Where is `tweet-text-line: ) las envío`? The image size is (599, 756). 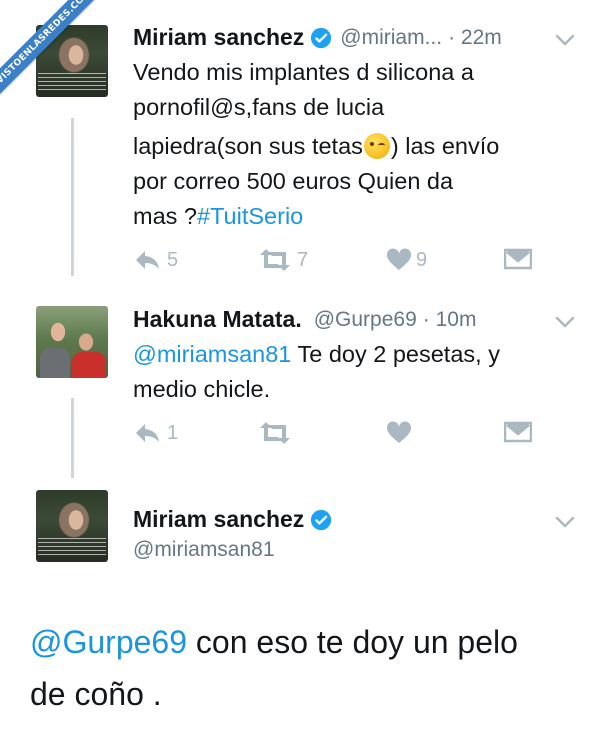 tweet-text-line: ) las envío is located at coordinates (445, 146).